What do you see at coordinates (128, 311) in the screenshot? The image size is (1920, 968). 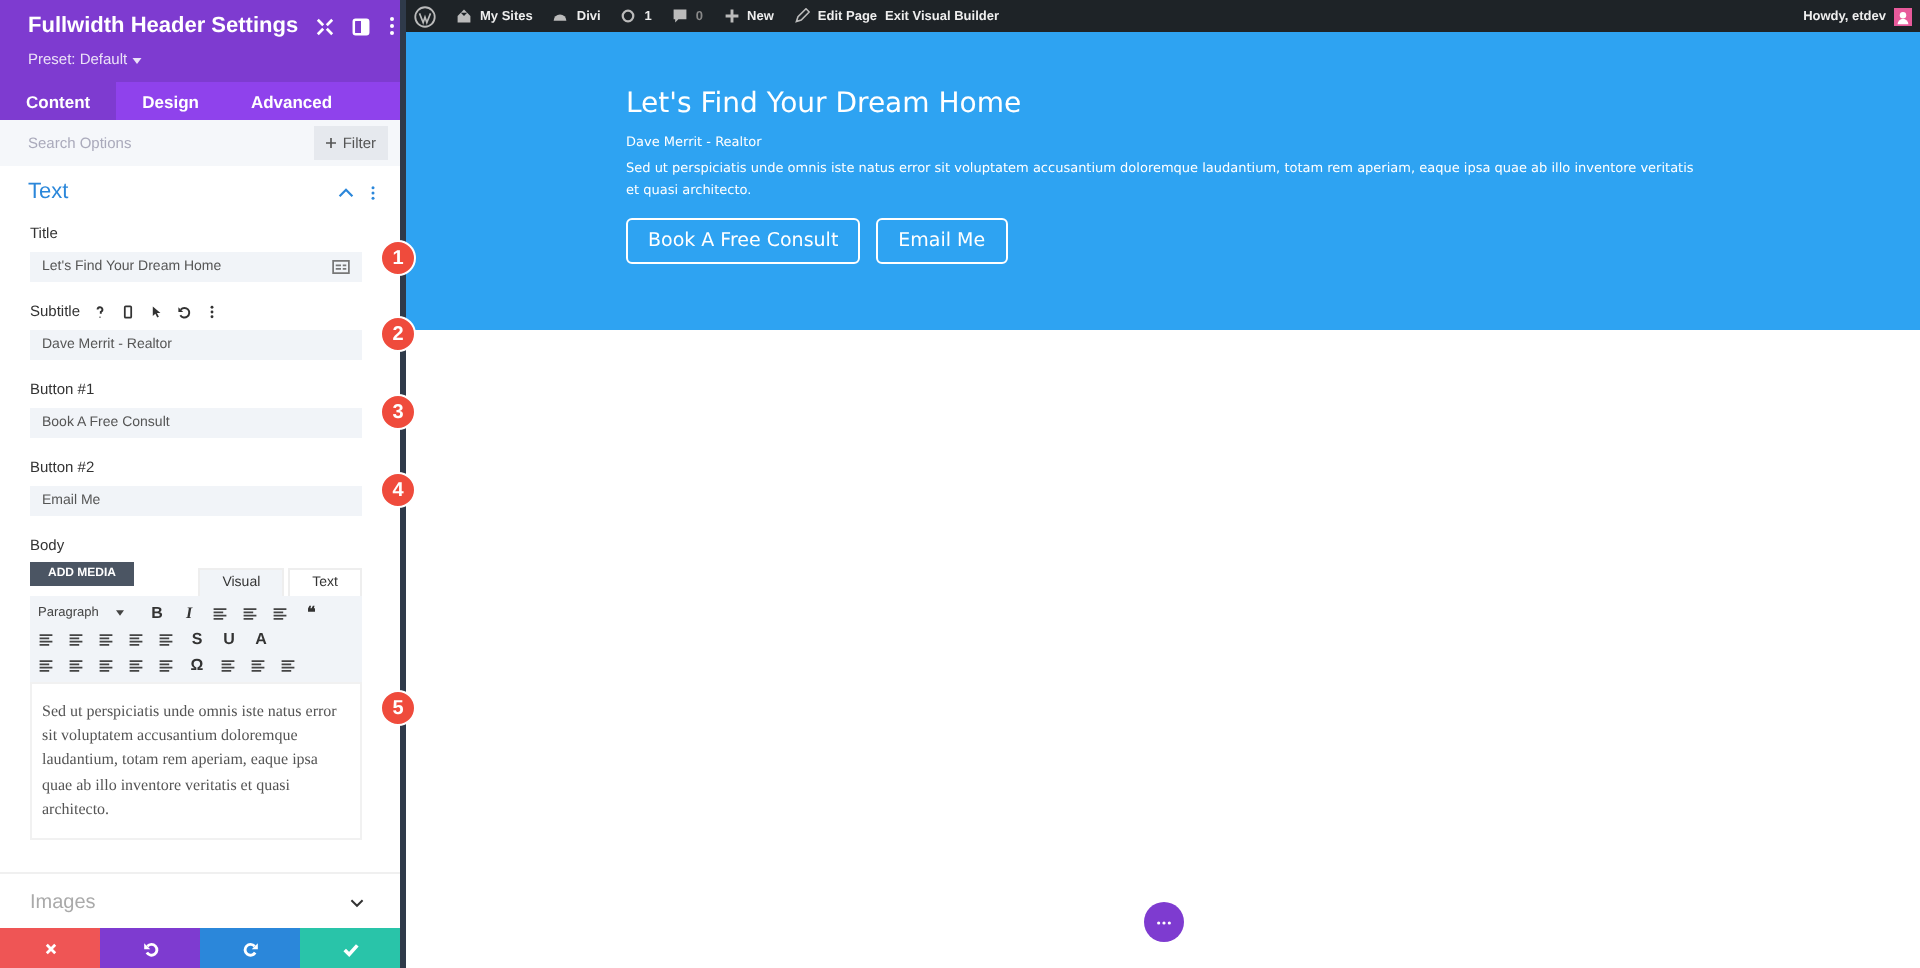 I see `phone-icon` at bounding box center [128, 311].